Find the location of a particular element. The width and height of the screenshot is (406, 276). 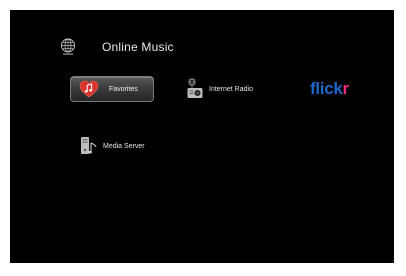

flickr-logo: flickr is located at coordinates (329, 89).